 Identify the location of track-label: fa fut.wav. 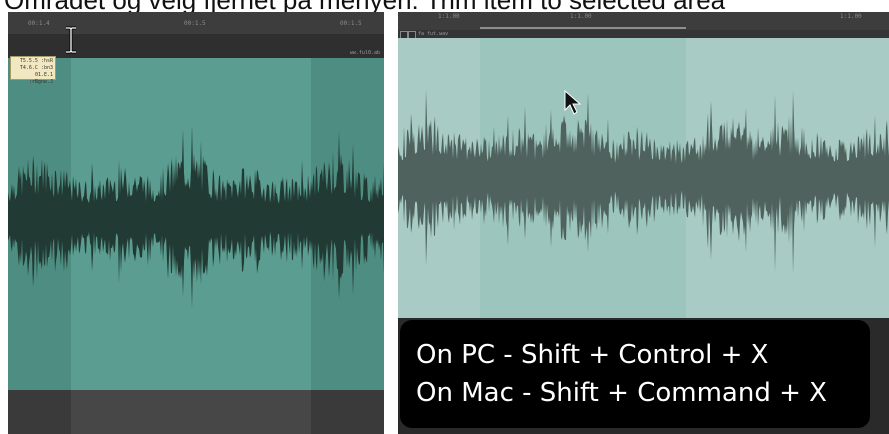
(433, 34).